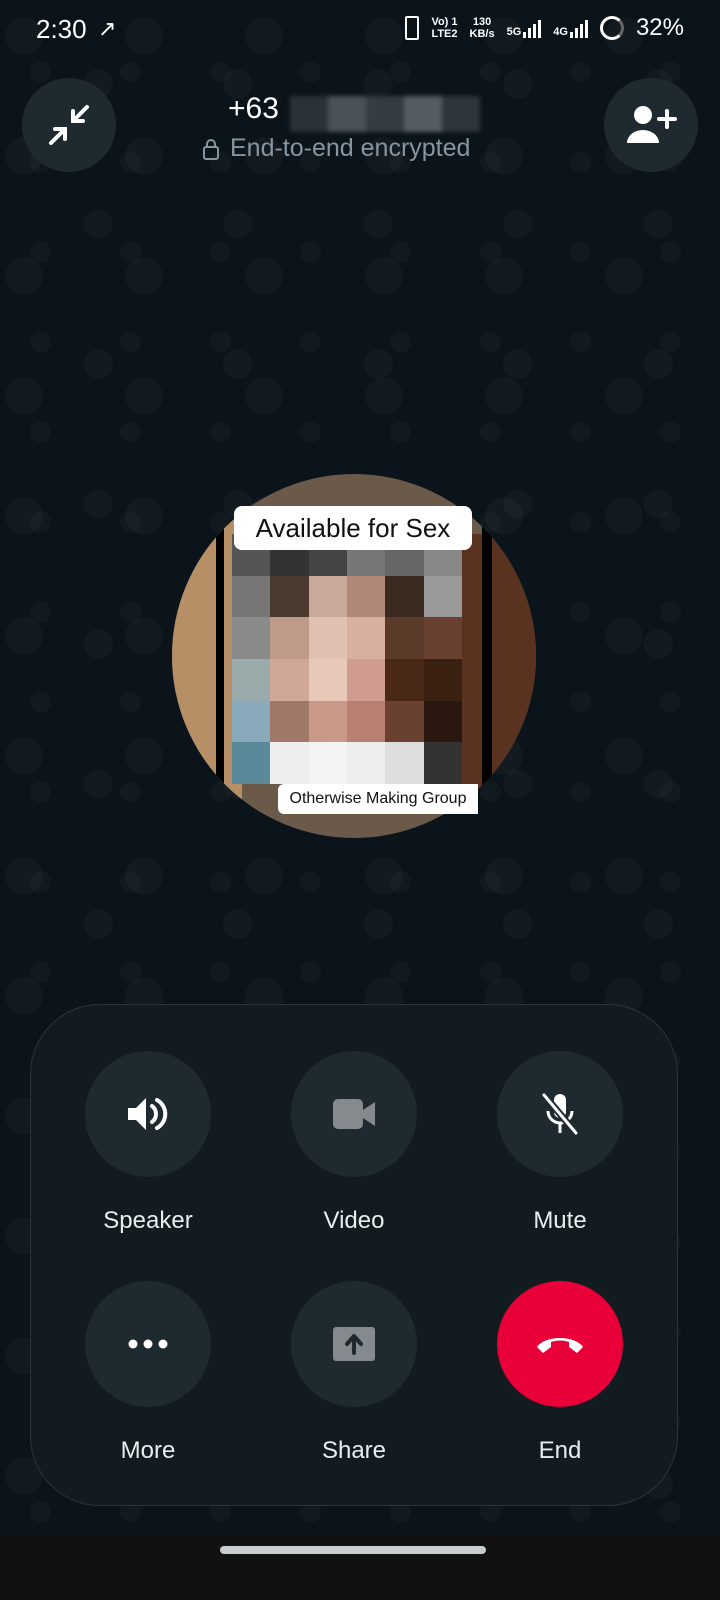 The image size is (720, 1600). Describe the element at coordinates (61, 29) in the screenshot. I see `status-time: 2:30` at that location.